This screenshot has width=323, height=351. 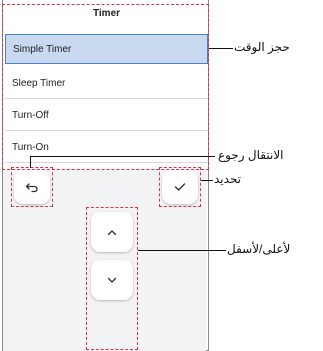 I want to click on select-highlight-box, so click(x=180, y=187).